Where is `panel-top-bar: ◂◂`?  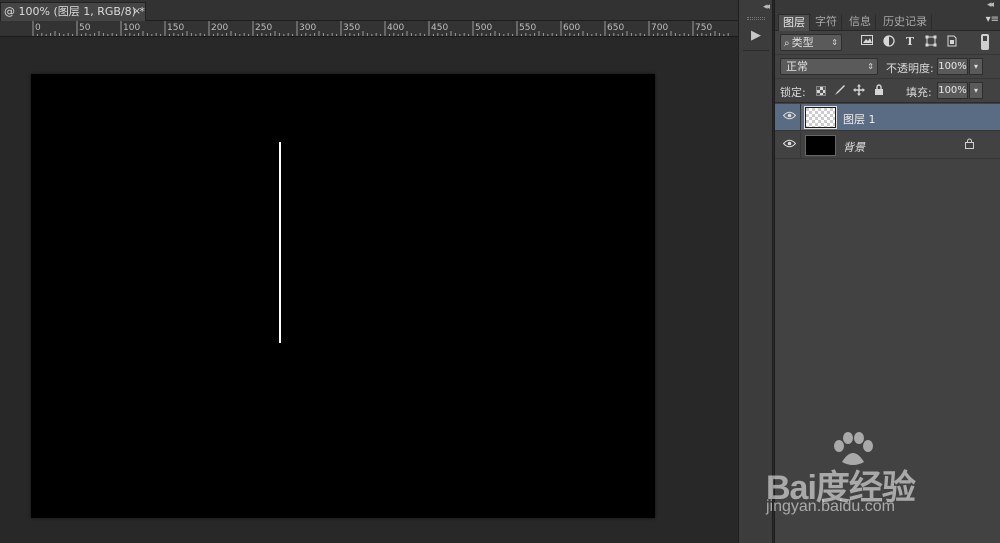
panel-top-bar: ◂◂ is located at coordinates (887, 6).